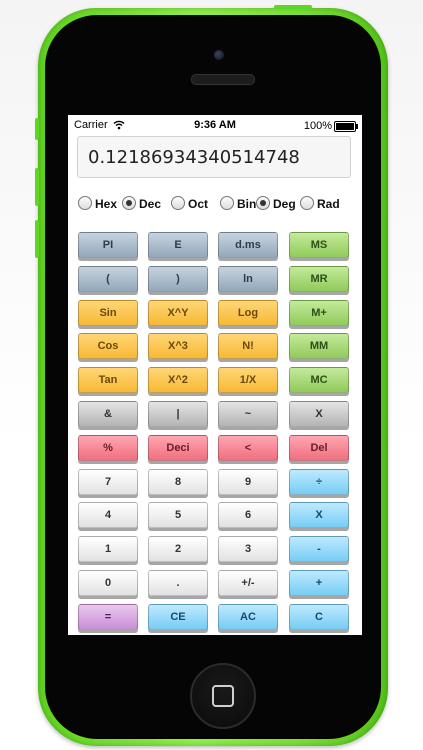  What do you see at coordinates (248, 245) in the screenshot?
I see `dms-key: d.ms` at bounding box center [248, 245].